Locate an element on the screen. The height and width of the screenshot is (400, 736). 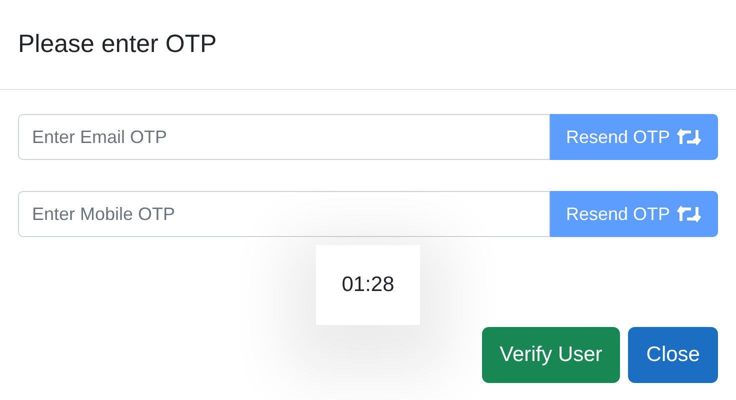
close-button: Close is located at coordinates (673, 355).